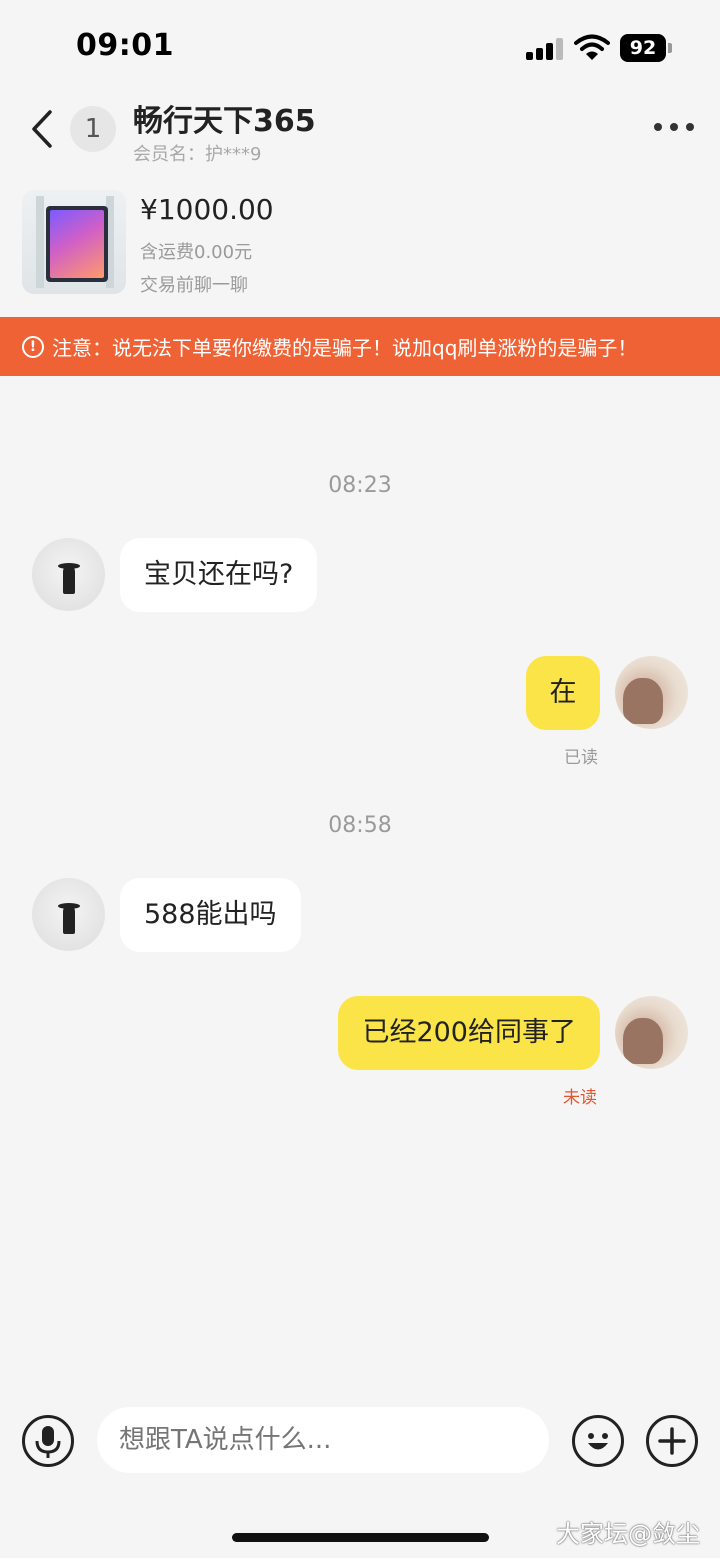 The width and height of the screenshot is (720, 1558). Describe the element at coordinates (197, 154) in the screenshot. I see `member-name: 会员名：护***9` at that location.